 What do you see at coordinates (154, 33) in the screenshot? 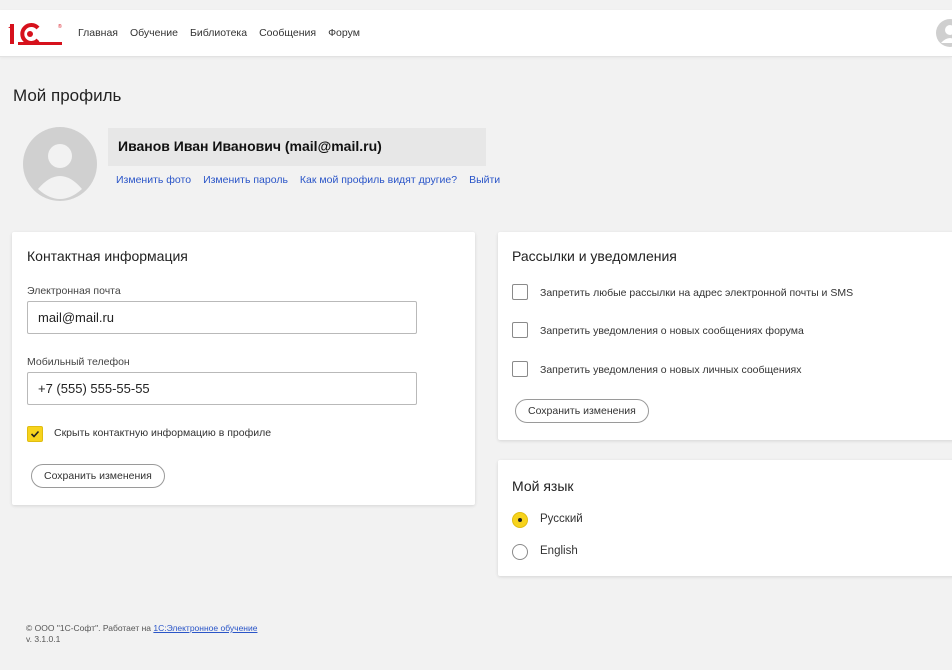
I see `nav-learning: Обучение` at bounding box center [154, 33].